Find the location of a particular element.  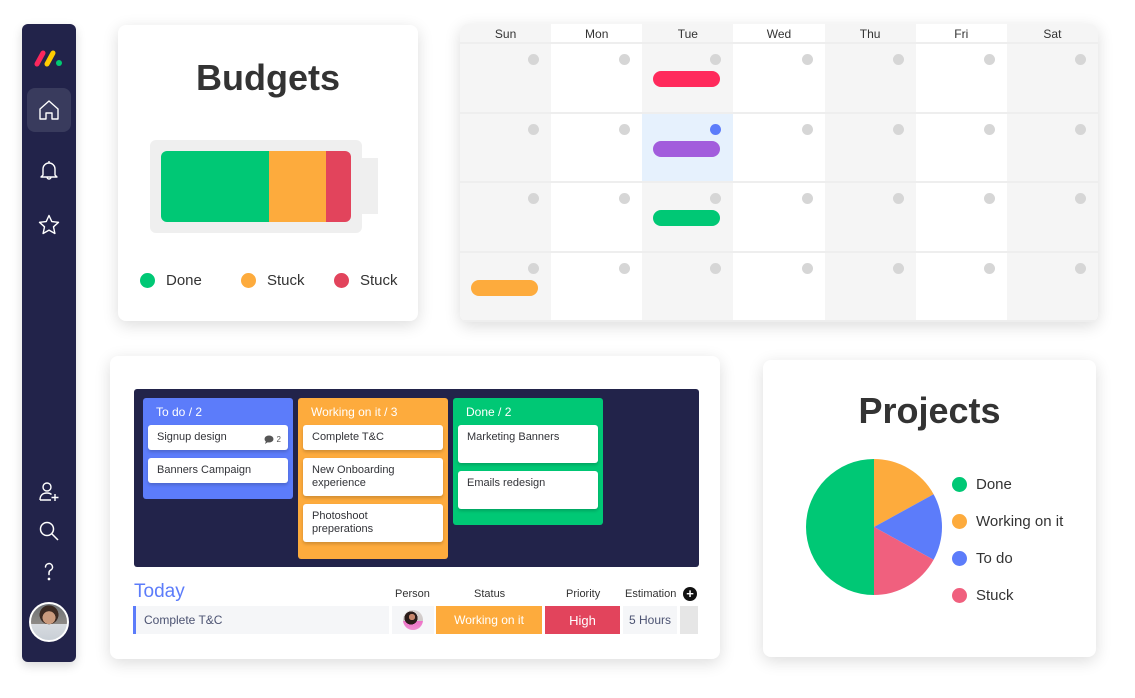

help-icon is located at coordinates (49, 571).